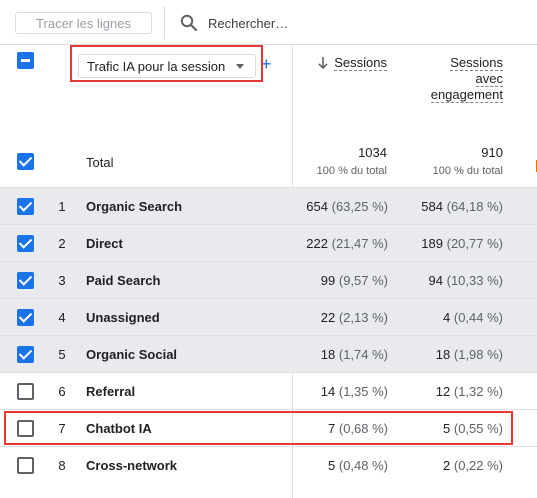 Image resolution: width=537 pixels, height=498 pixels. What do you see at coordinates (372, 152) in the screenshot?
I see `total-sessions: 1034` at bounding box center [372, 152].